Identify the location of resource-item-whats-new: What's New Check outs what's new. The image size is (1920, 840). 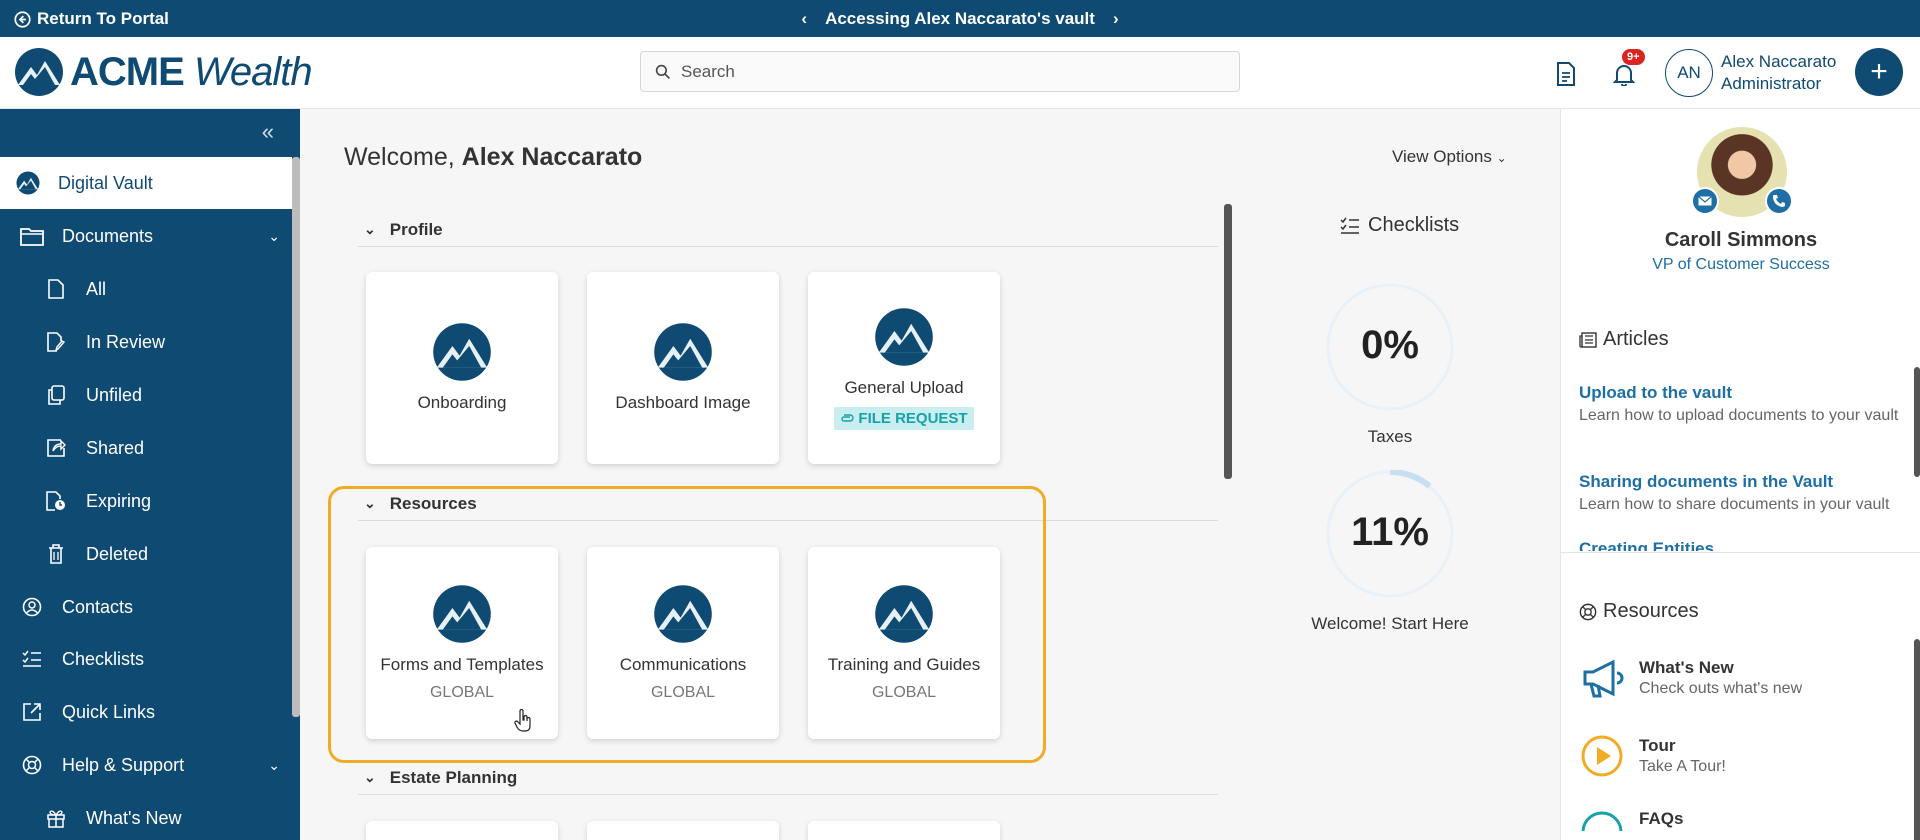
(1690, 678).